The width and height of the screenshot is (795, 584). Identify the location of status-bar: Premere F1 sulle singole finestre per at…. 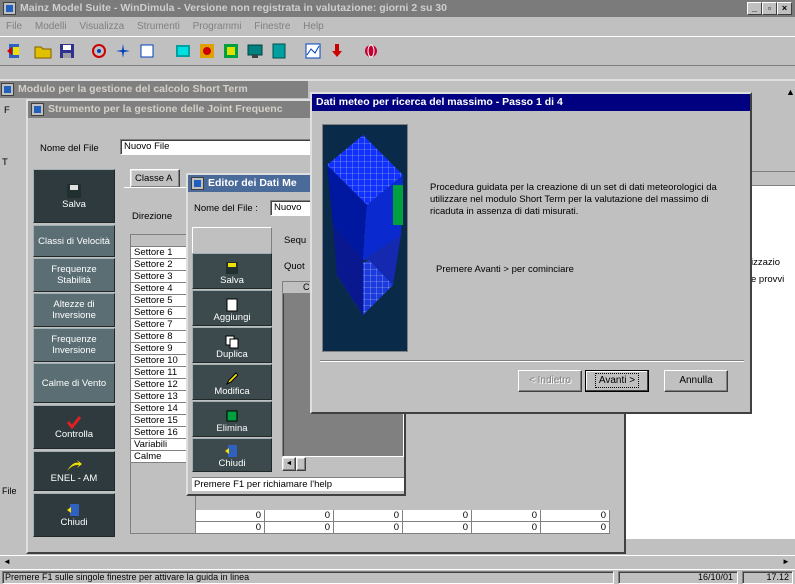
(397, 576).